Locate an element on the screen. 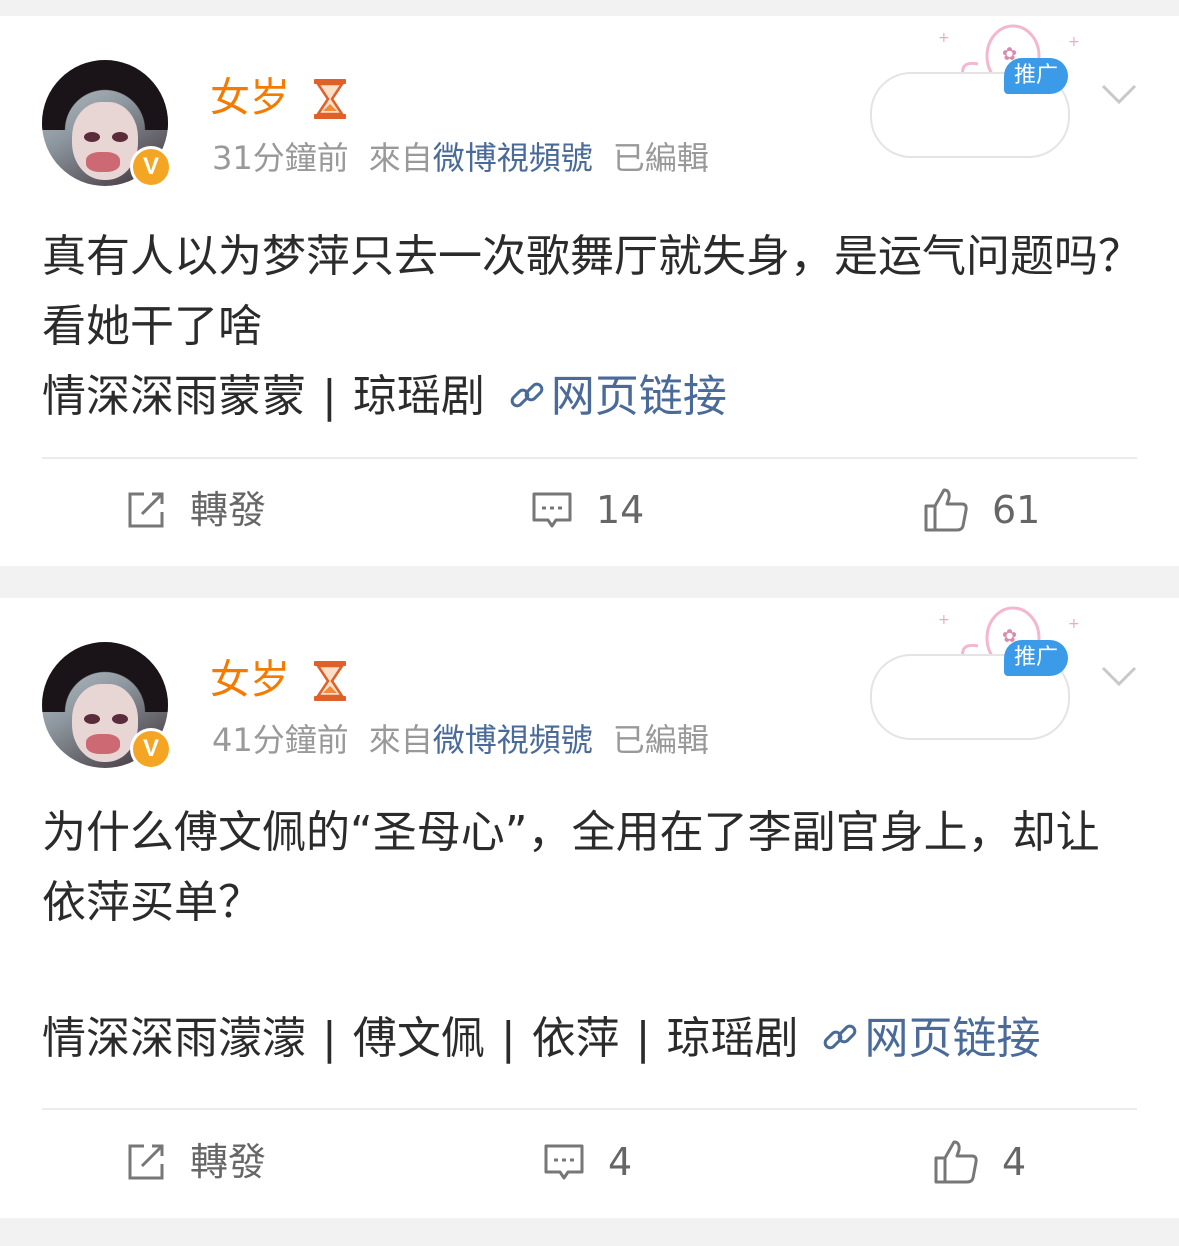 This screenshot has height=1246, width=1179. comment-button: 4 is located at coordinates (587, 1162).